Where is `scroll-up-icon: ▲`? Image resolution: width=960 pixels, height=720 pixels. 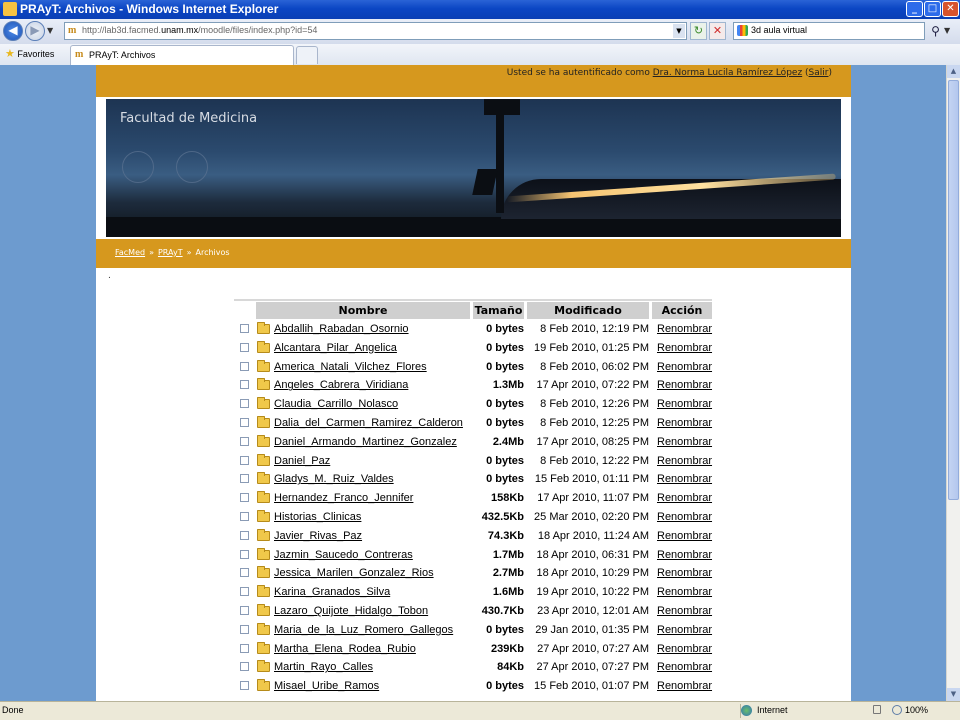 scroll-up-icon: ▲ is located at coordinates (953, 71).